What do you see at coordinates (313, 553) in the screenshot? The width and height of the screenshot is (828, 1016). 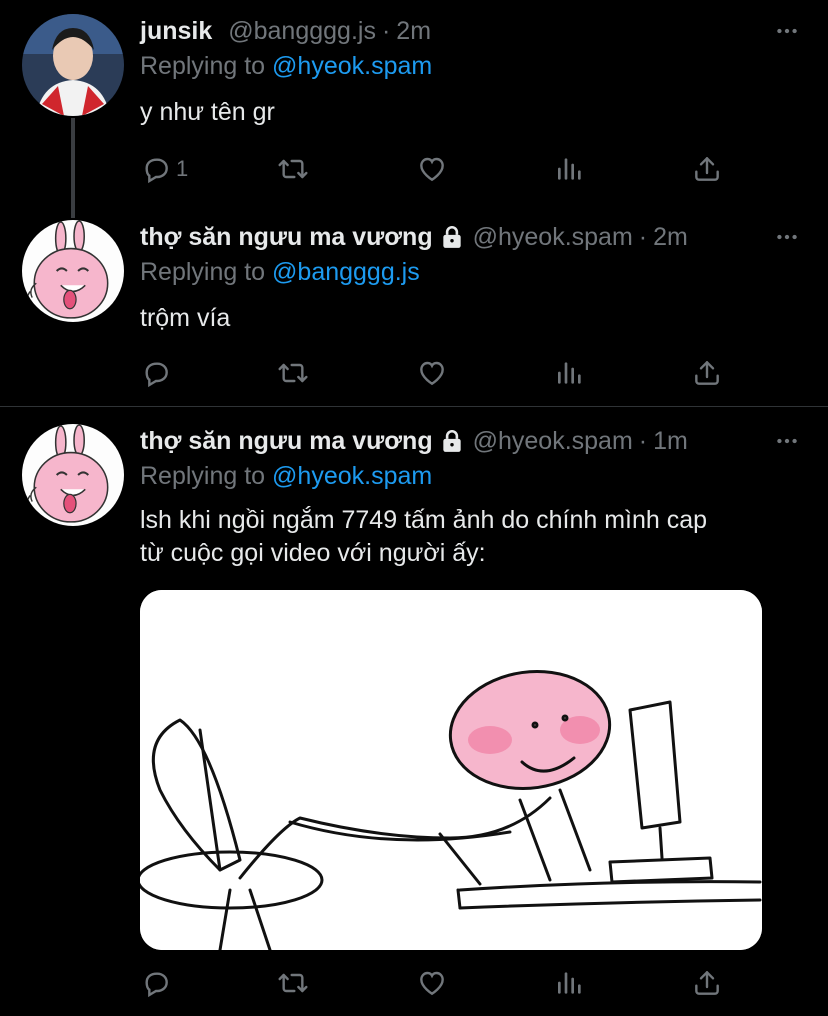 I see `tweet-text-line: từ cuộc gọi video với người ấy:` at bounding box center [313, 553].